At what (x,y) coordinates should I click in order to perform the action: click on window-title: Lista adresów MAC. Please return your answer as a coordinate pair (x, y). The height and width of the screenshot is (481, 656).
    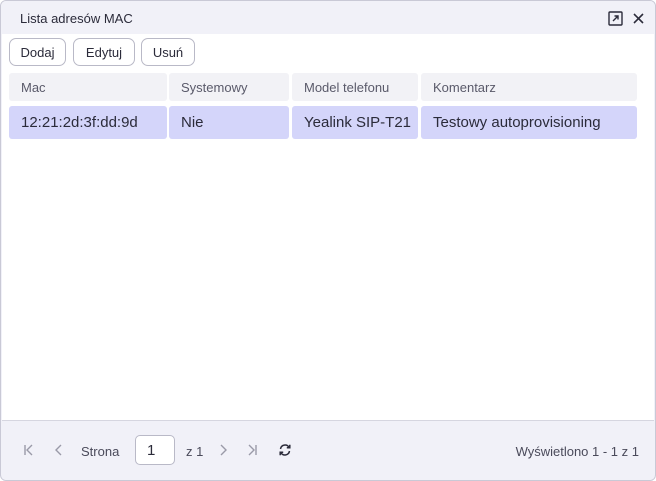
    Looking at the image, I should click on (76, 18).